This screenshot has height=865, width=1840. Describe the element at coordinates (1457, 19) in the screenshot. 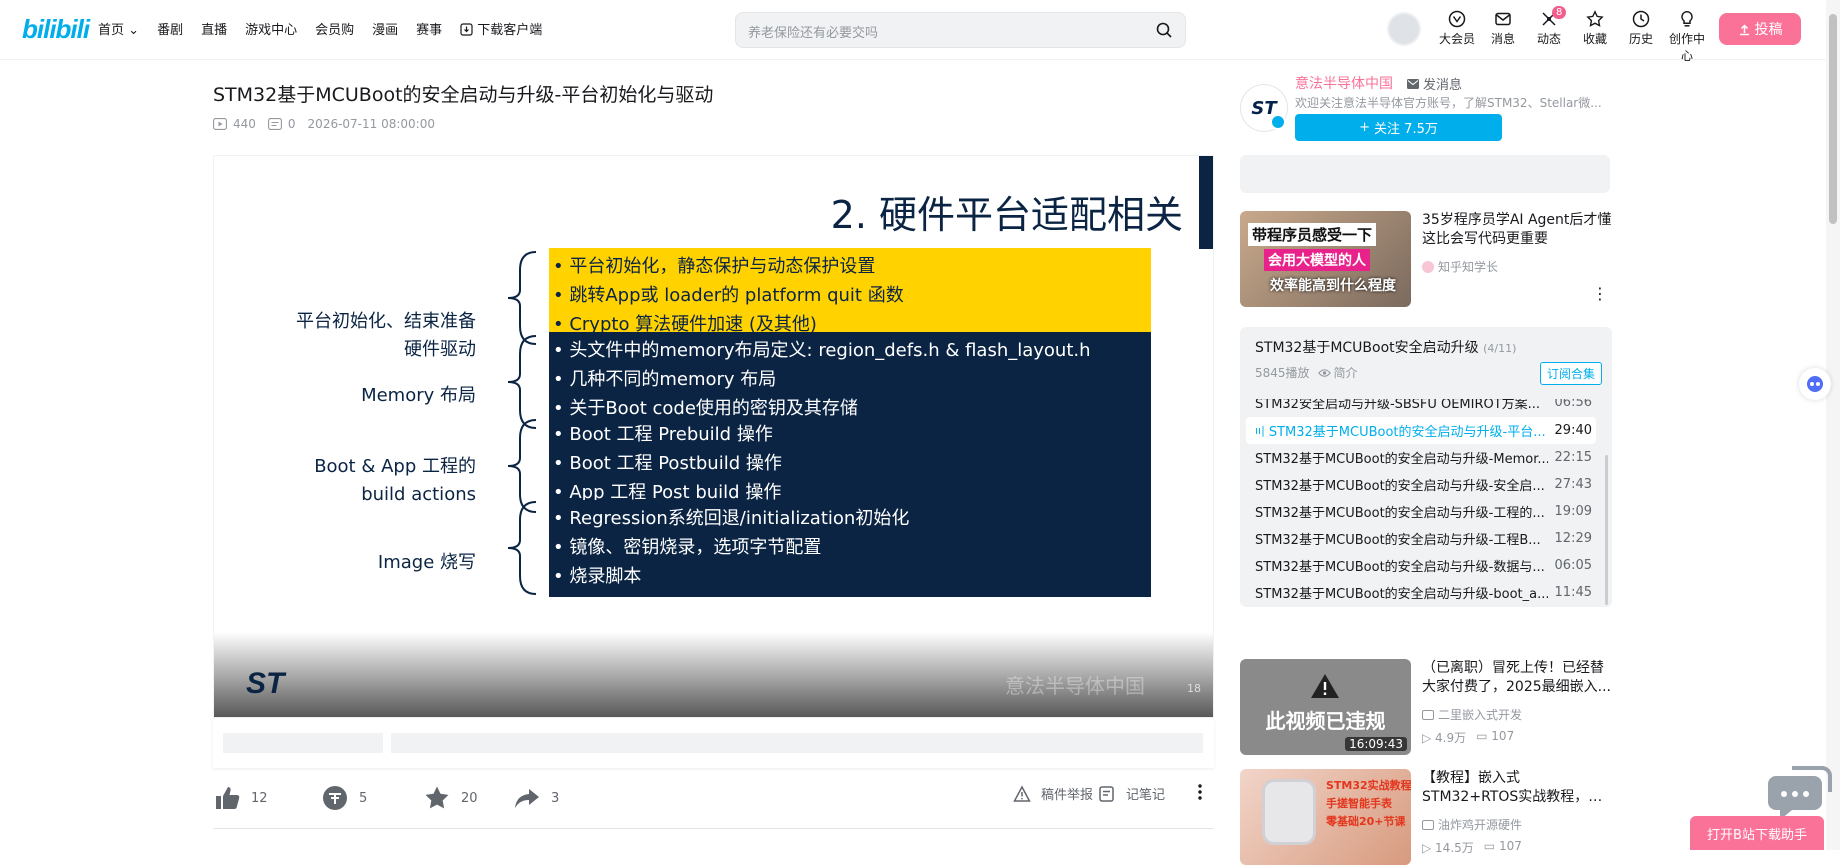

I see `vip-icon` at that location.